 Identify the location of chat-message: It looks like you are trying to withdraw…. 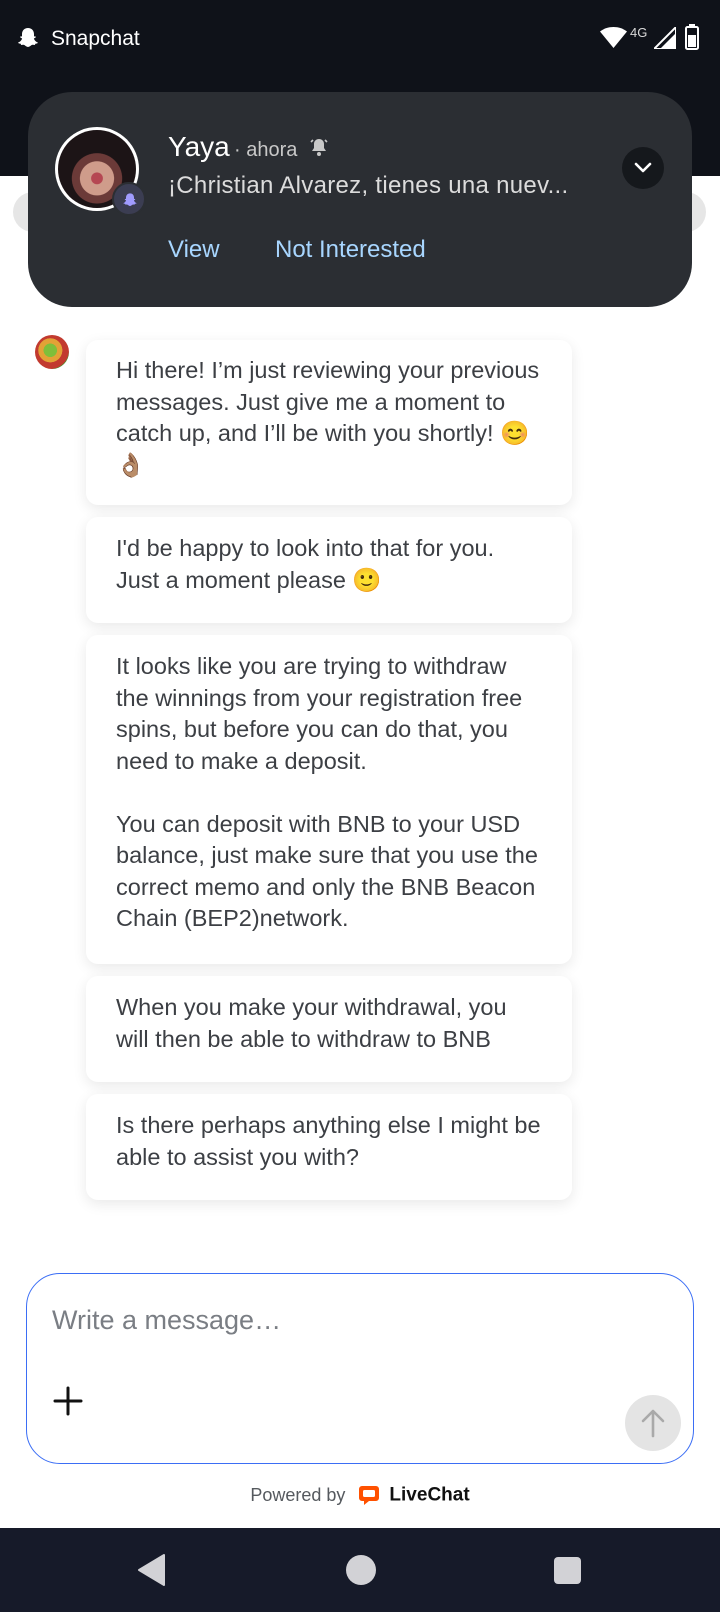
(329, 799).